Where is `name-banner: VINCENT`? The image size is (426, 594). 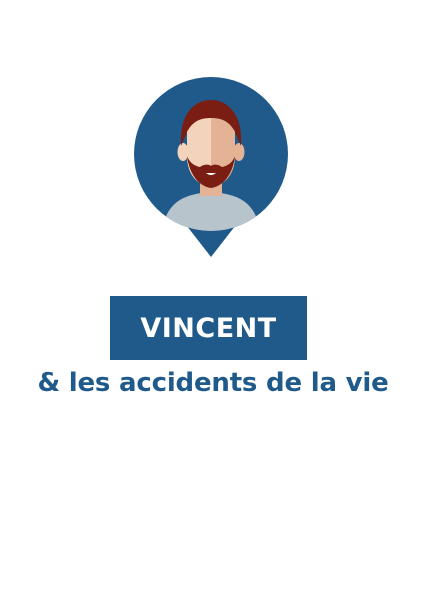 name-banner: VINCENT is located at coordinates (208, 328).